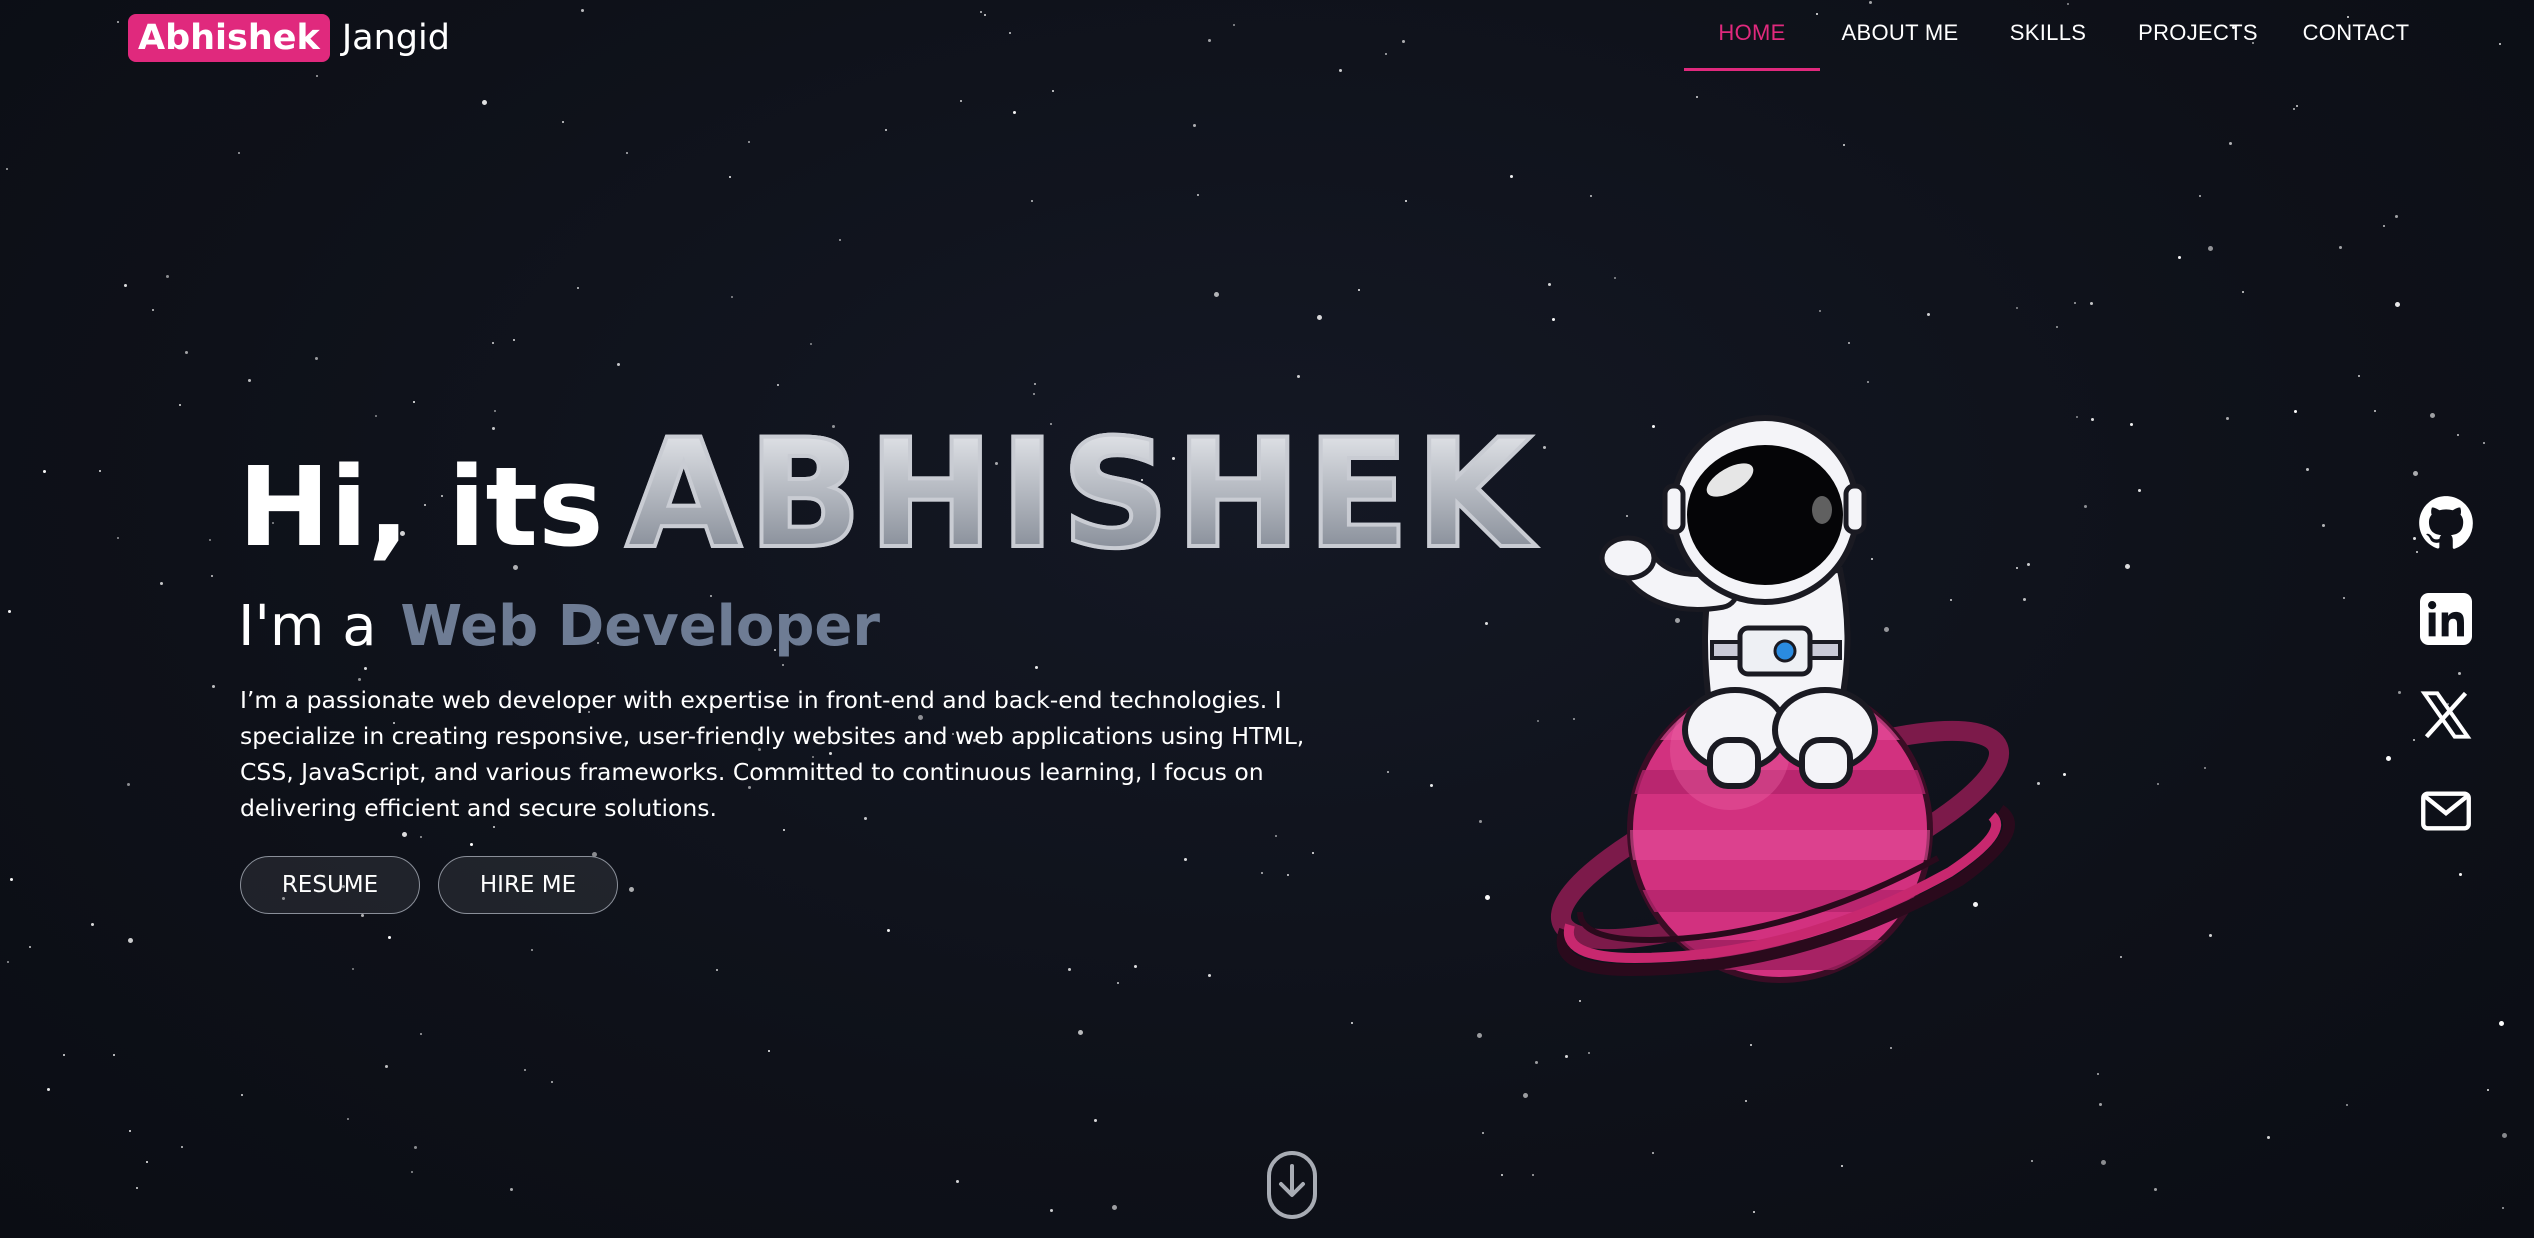 Image resolution: width=2534 pixels, height=1238 pixels. Describe the element at coordinates (559, 626) in the screenshot. I see `hero-role-line: I'm a Web Developer` at that location.